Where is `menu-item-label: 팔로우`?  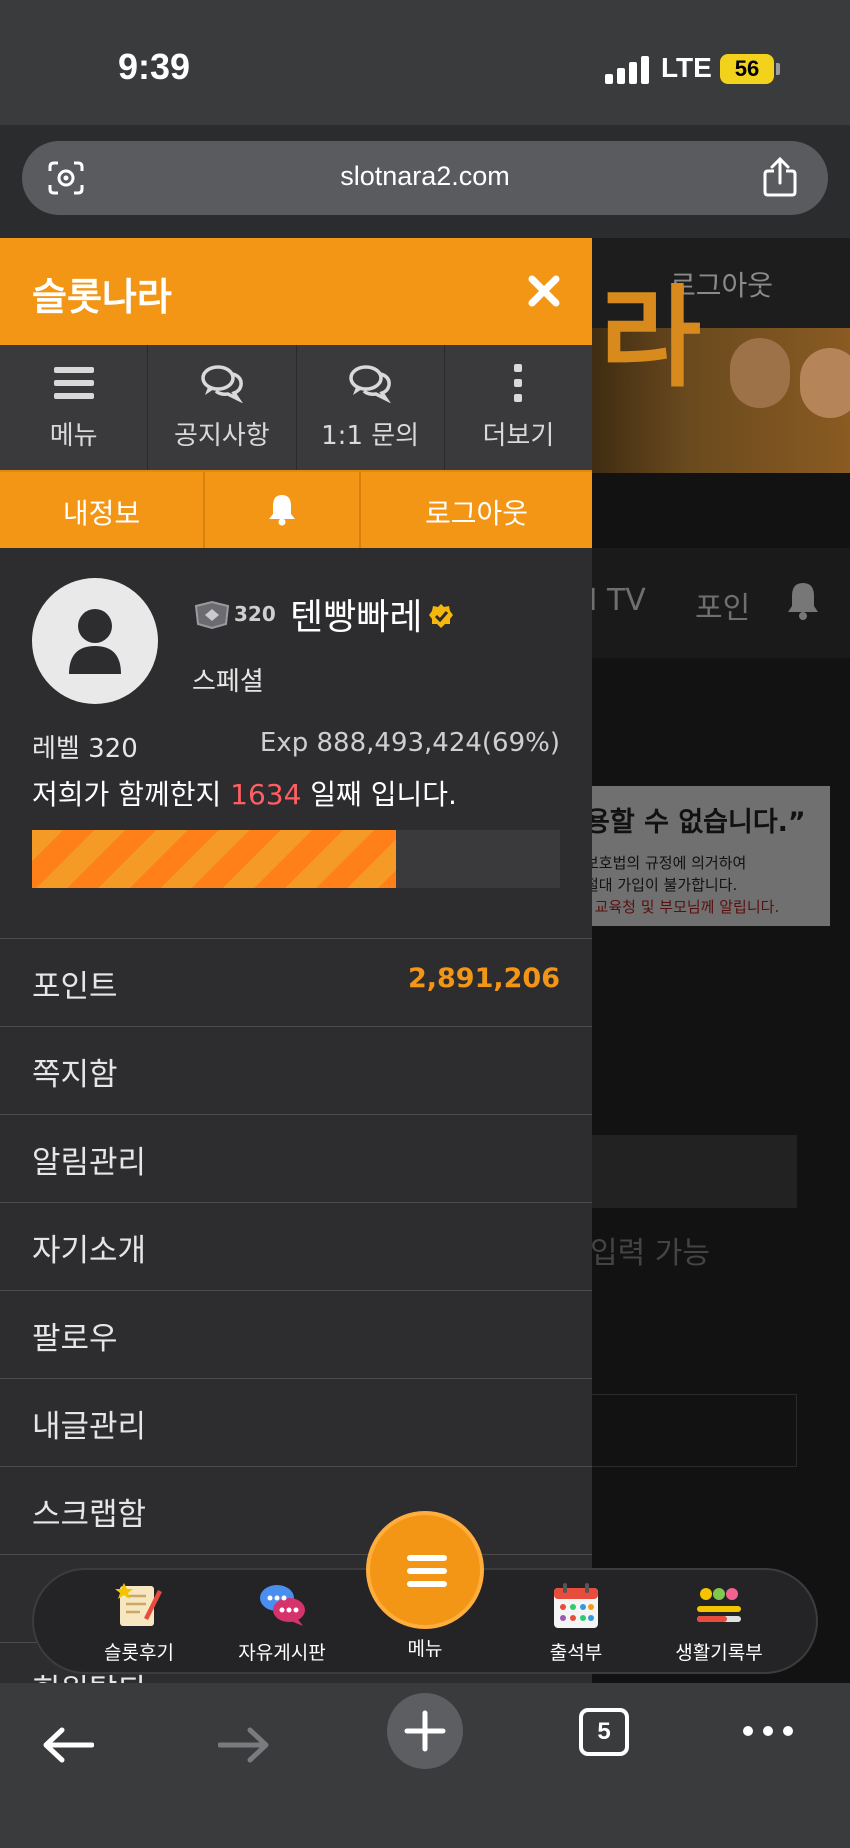 menu-item-label: 팔로우 is located at coordinates (75, 1339).